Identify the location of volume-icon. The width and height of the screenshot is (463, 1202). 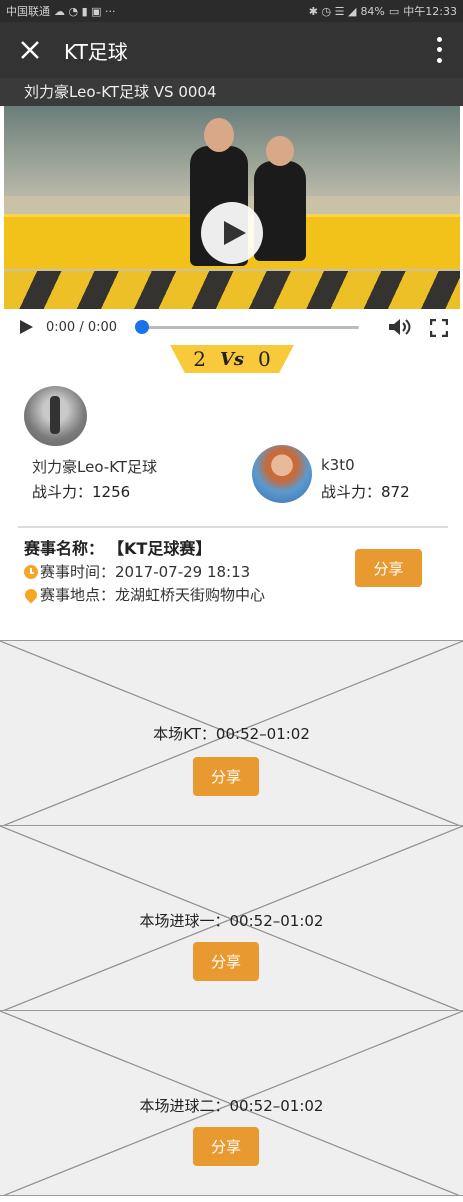
(401, 327).